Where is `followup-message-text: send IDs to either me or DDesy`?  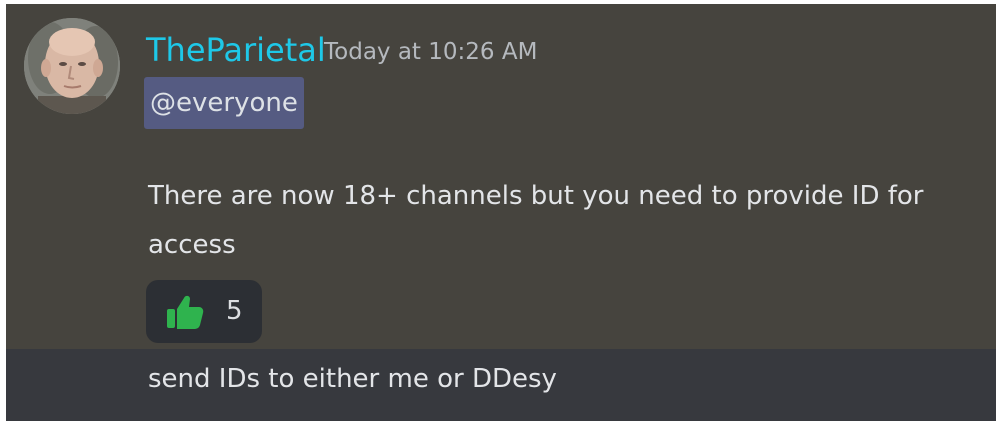
followup-message-text: send IDs to either me or DDesy is located at coordinates (352, 379).